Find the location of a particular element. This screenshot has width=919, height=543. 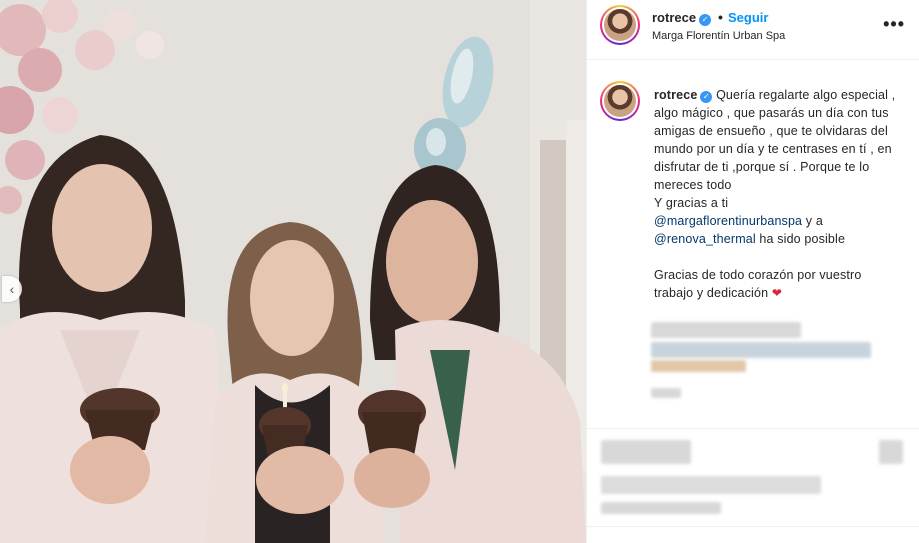

caption-username: rotrece ✓ is located at coordinates (683, 95).